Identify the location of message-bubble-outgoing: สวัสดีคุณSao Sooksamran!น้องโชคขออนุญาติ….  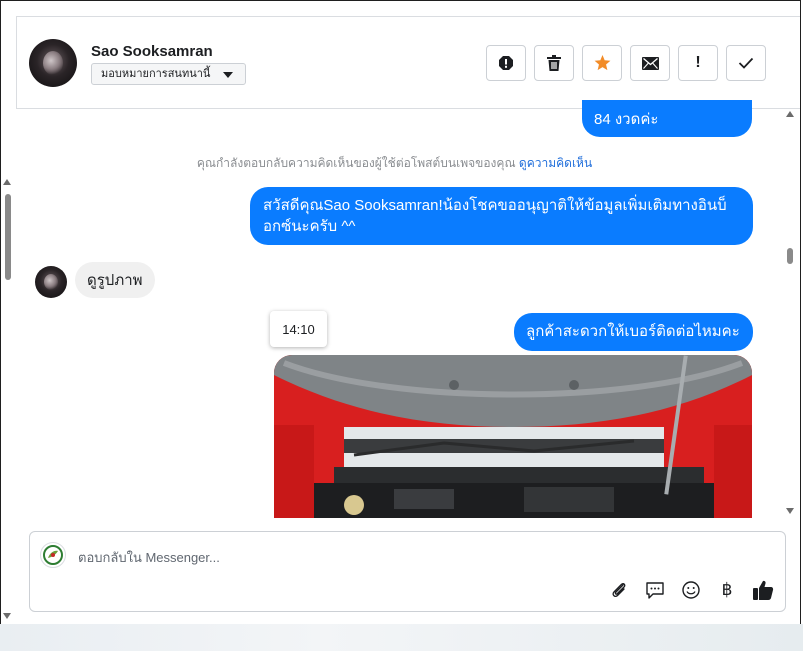
(501, 216).